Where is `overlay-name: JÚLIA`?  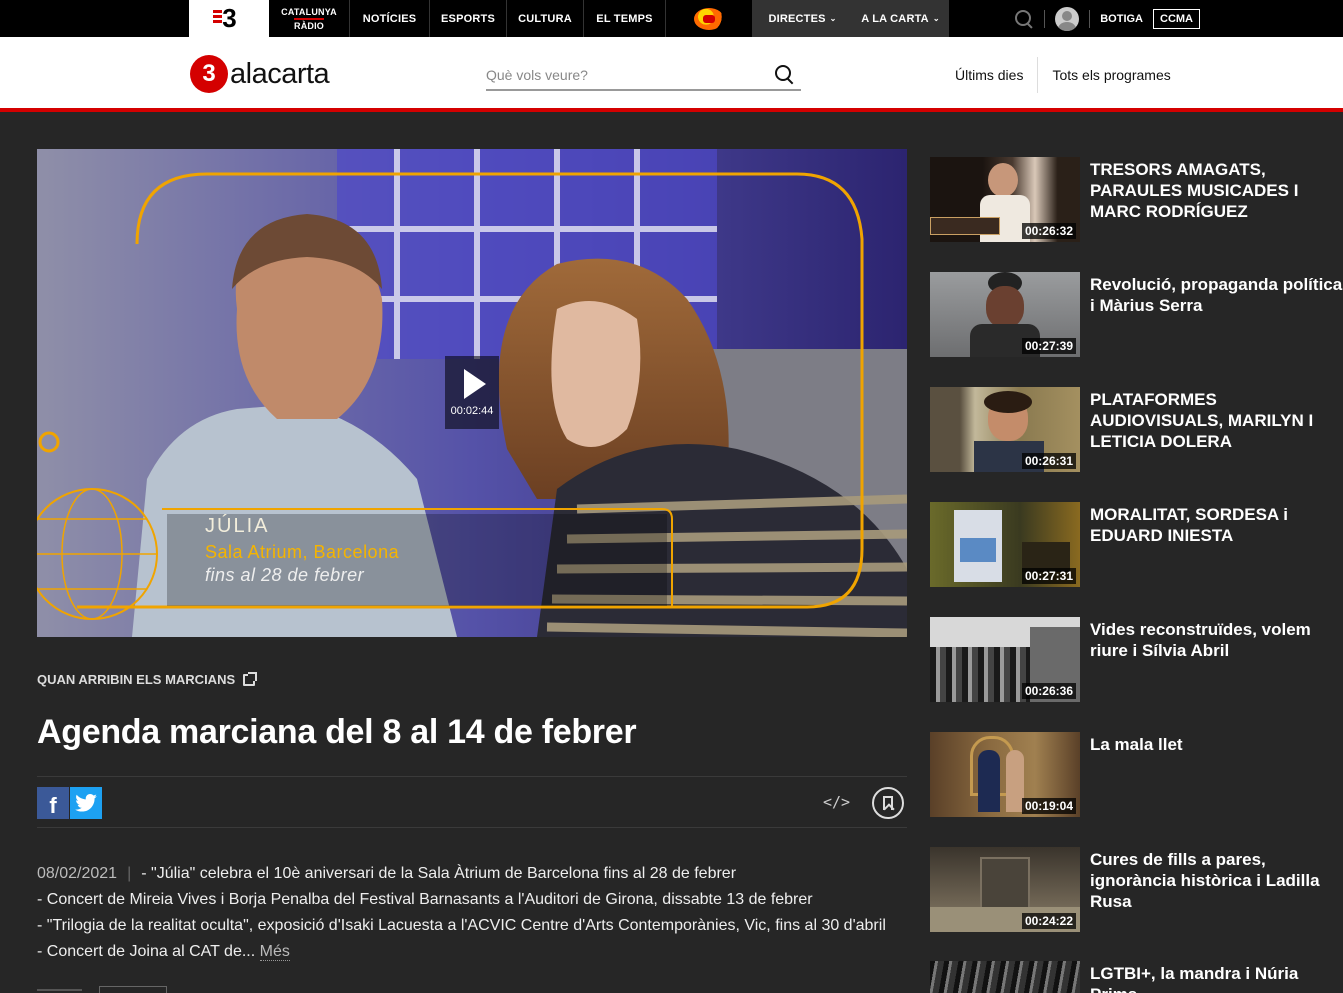 overlay-name: JÚLIA is located at coordinates (237, 526).